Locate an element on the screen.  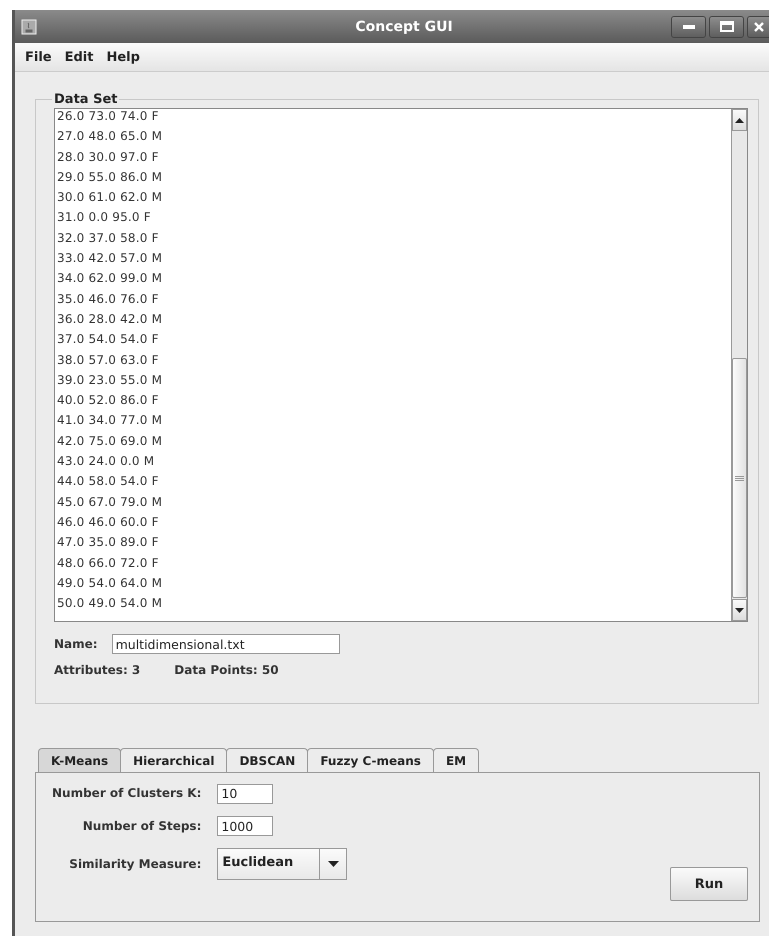
list-row: 37.0 54.0 54.0 F is located at coordinates (394, 339).